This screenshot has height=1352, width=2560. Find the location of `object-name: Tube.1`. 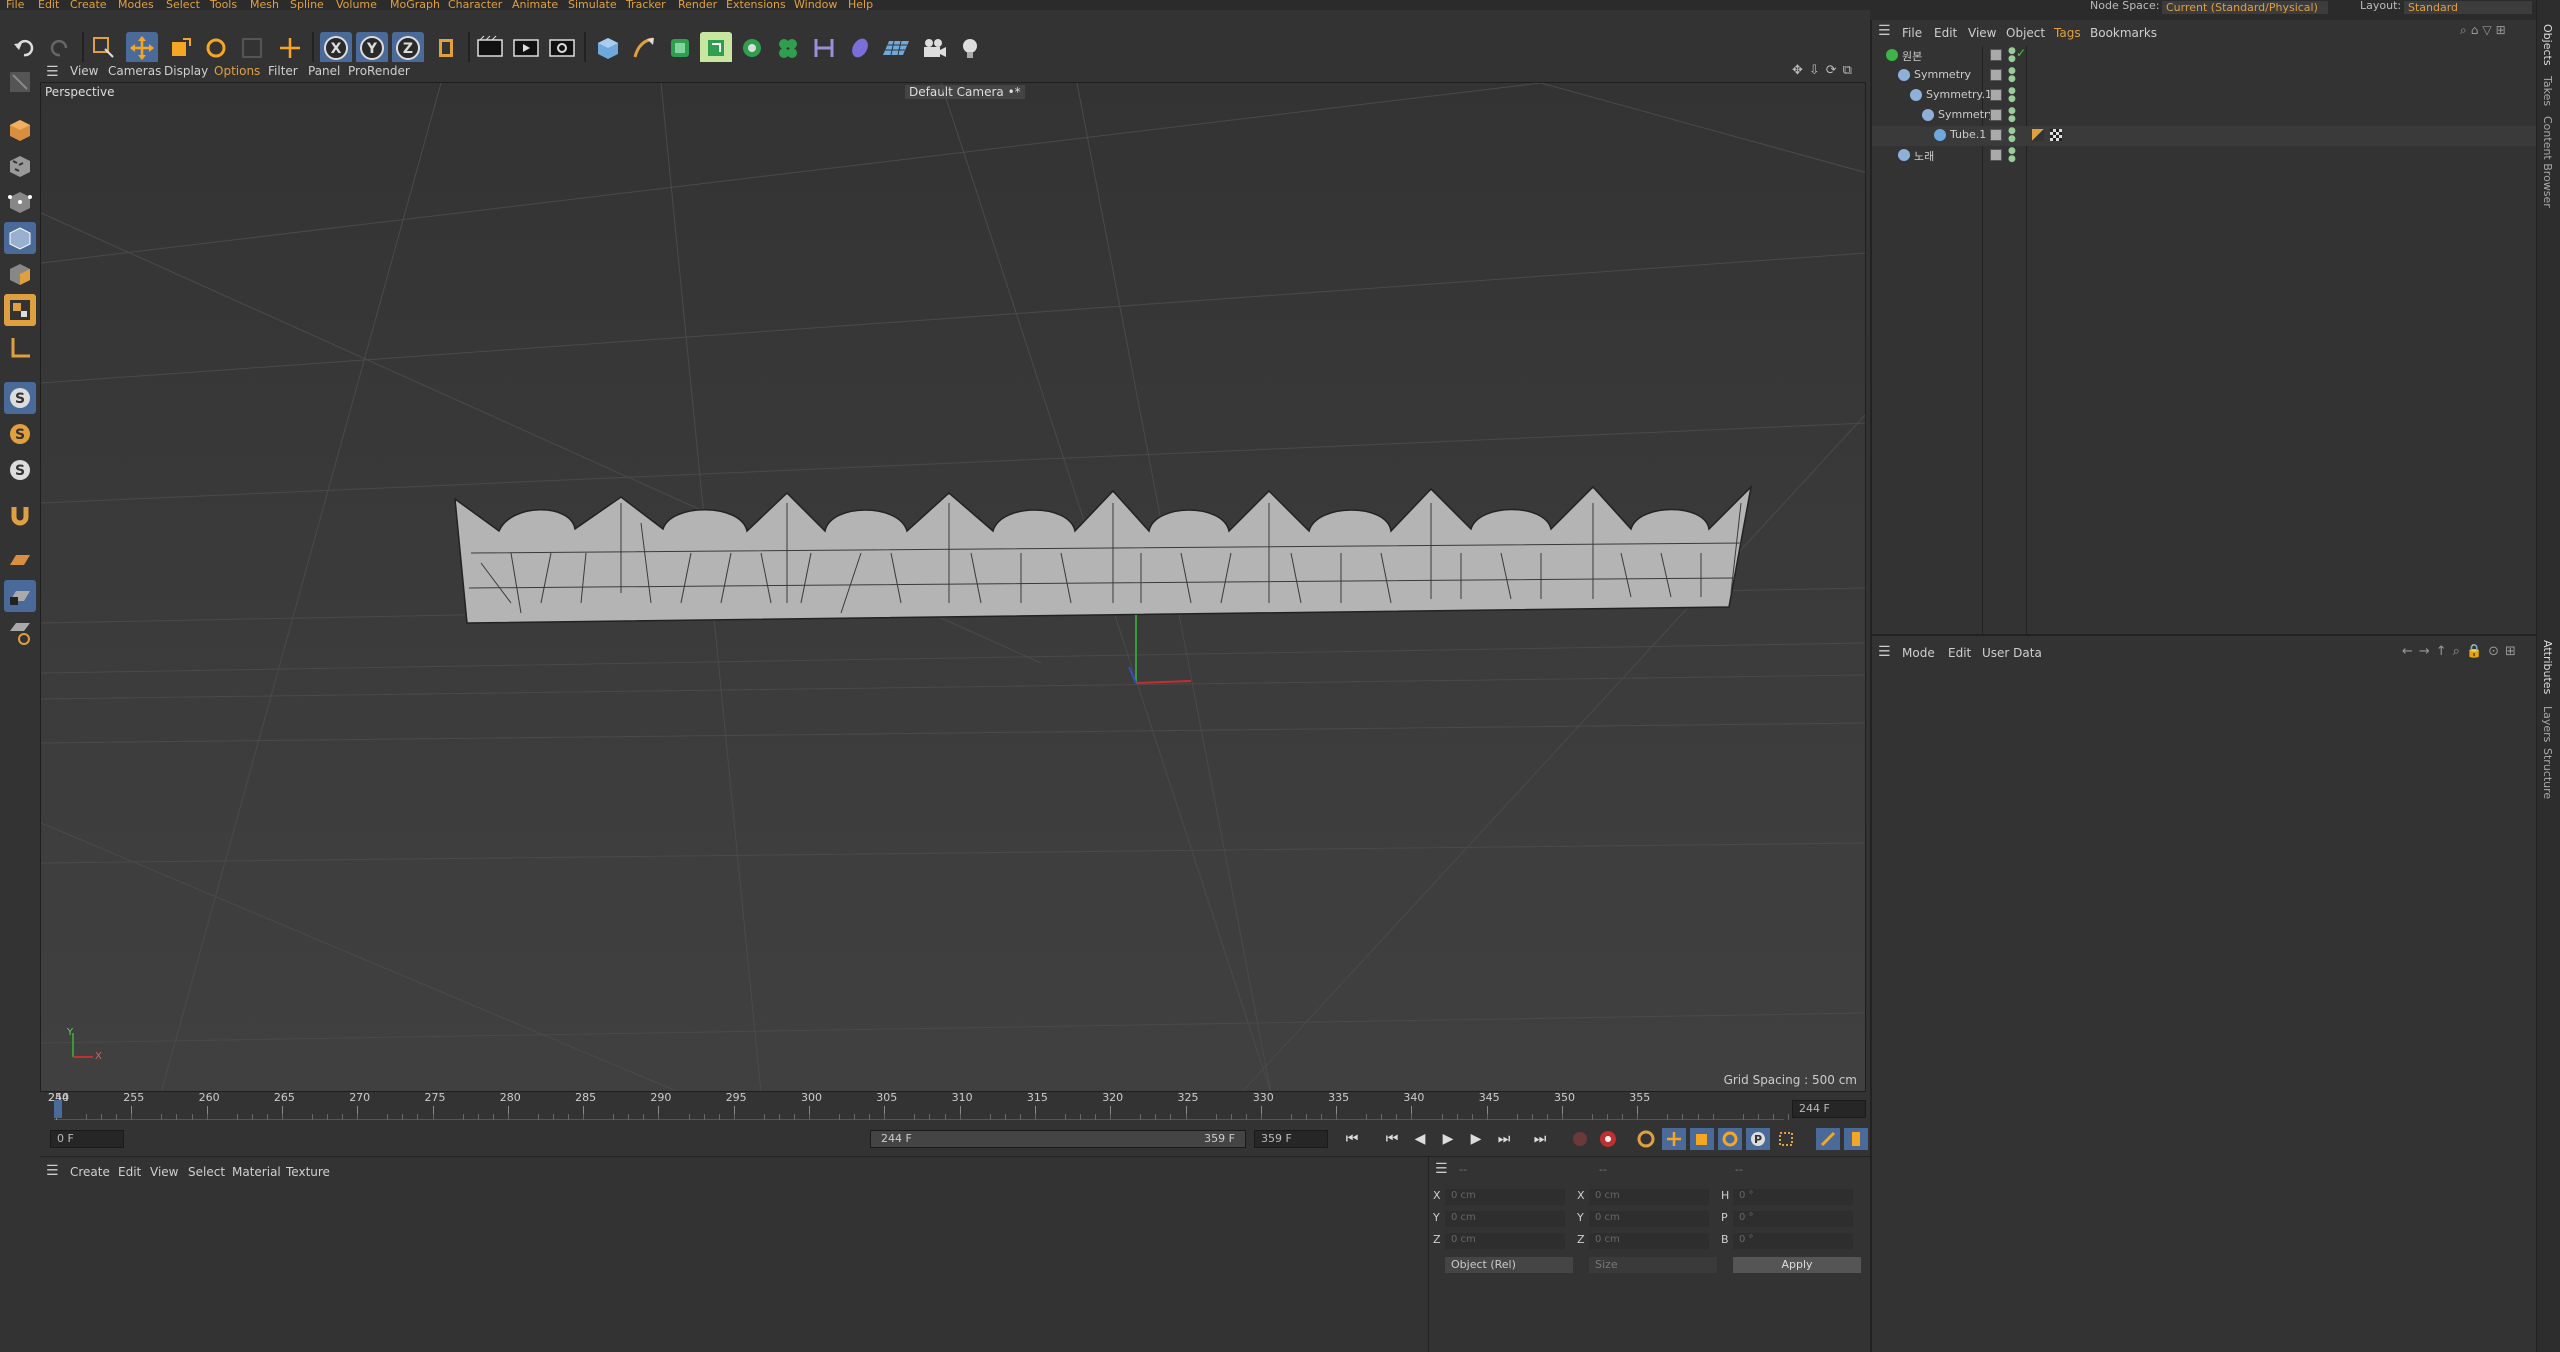

object-name: Tube.1 is located at coordinates (1968, 134).